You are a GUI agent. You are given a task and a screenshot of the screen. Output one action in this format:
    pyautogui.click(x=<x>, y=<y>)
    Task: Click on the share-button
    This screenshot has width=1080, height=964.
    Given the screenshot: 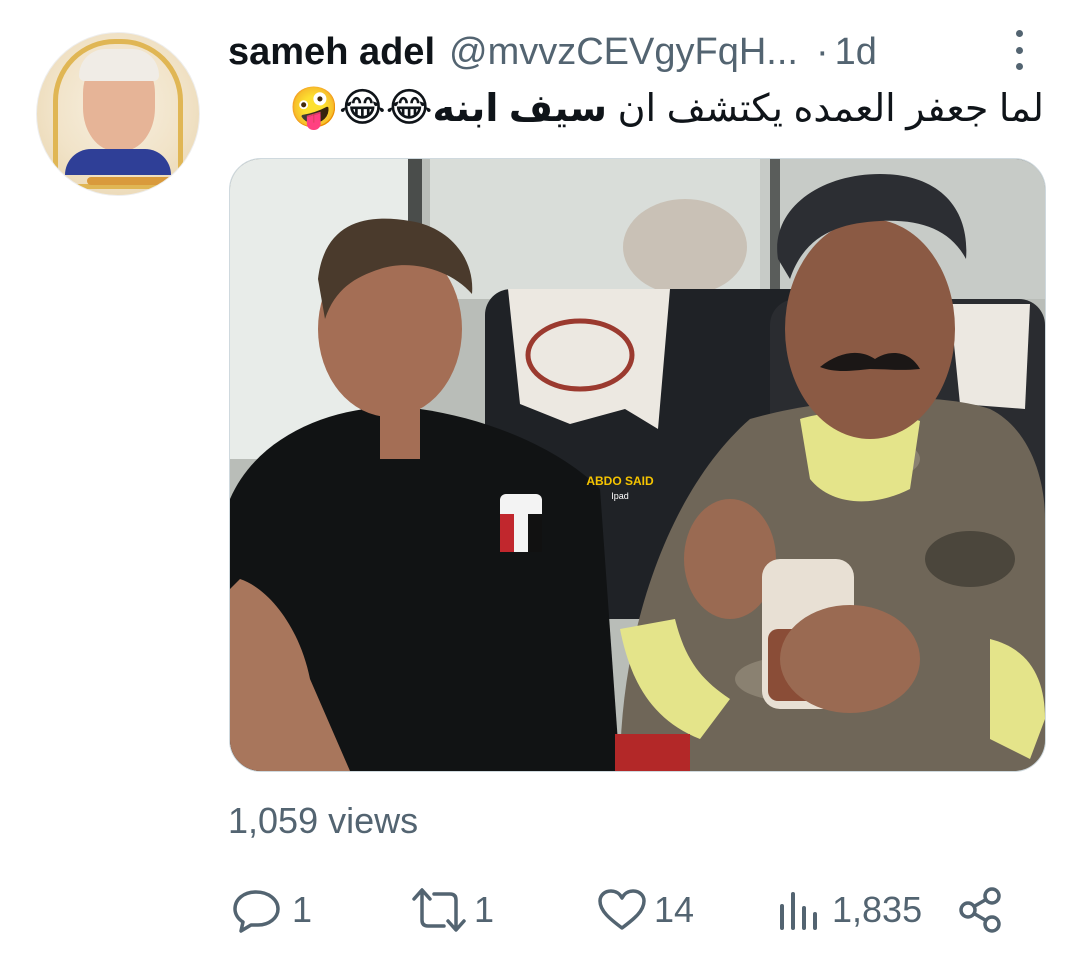 What is the action you would take?
    pyautogui.click(x=981, y=910)
    